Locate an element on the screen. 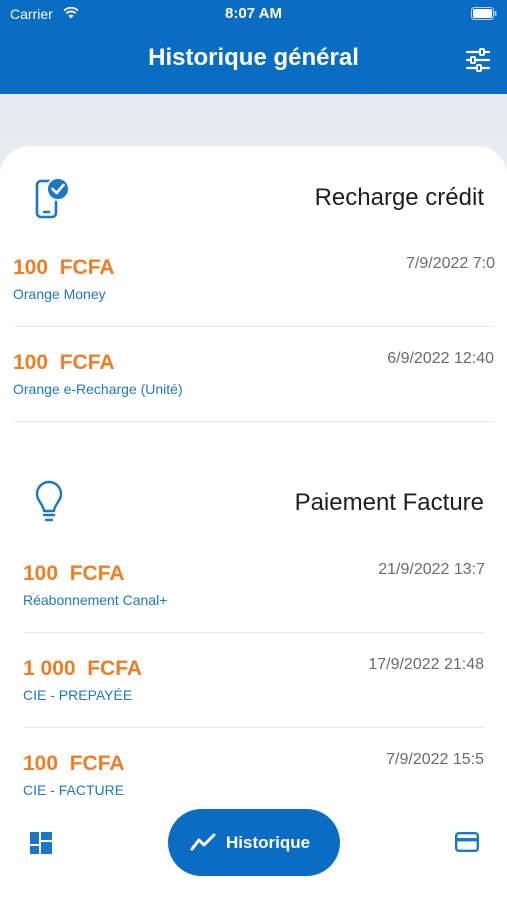  trend-line-icon is located at coordinates (203, 842).